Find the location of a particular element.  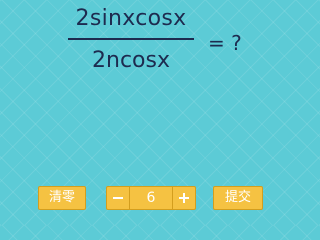

fraction-bar is located at coordinates (131, 39).